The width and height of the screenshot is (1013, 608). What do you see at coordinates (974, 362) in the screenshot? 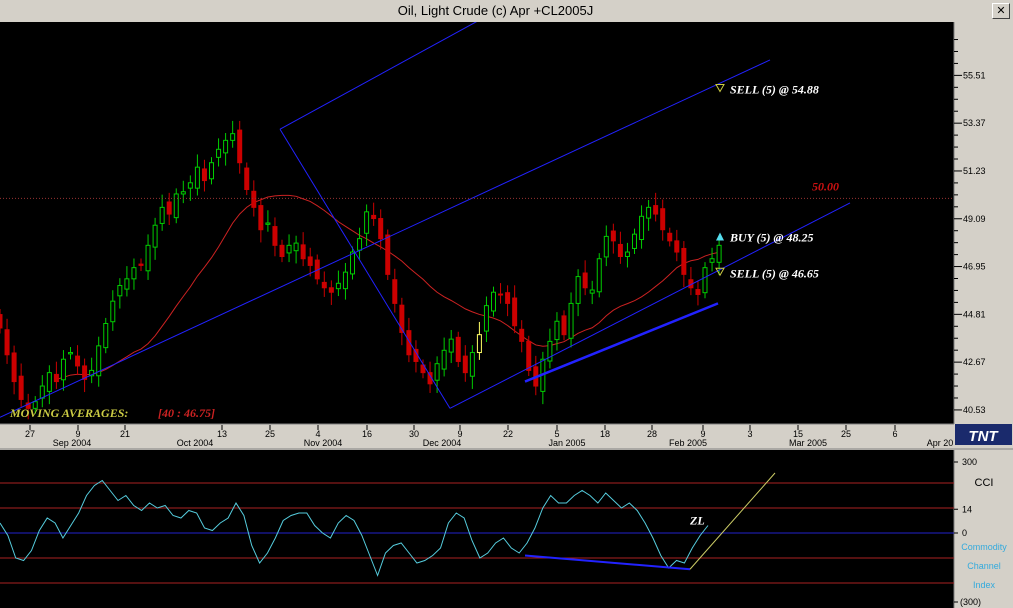
I see `price-tick-label: 42.67` at bounding box center [974, 362].